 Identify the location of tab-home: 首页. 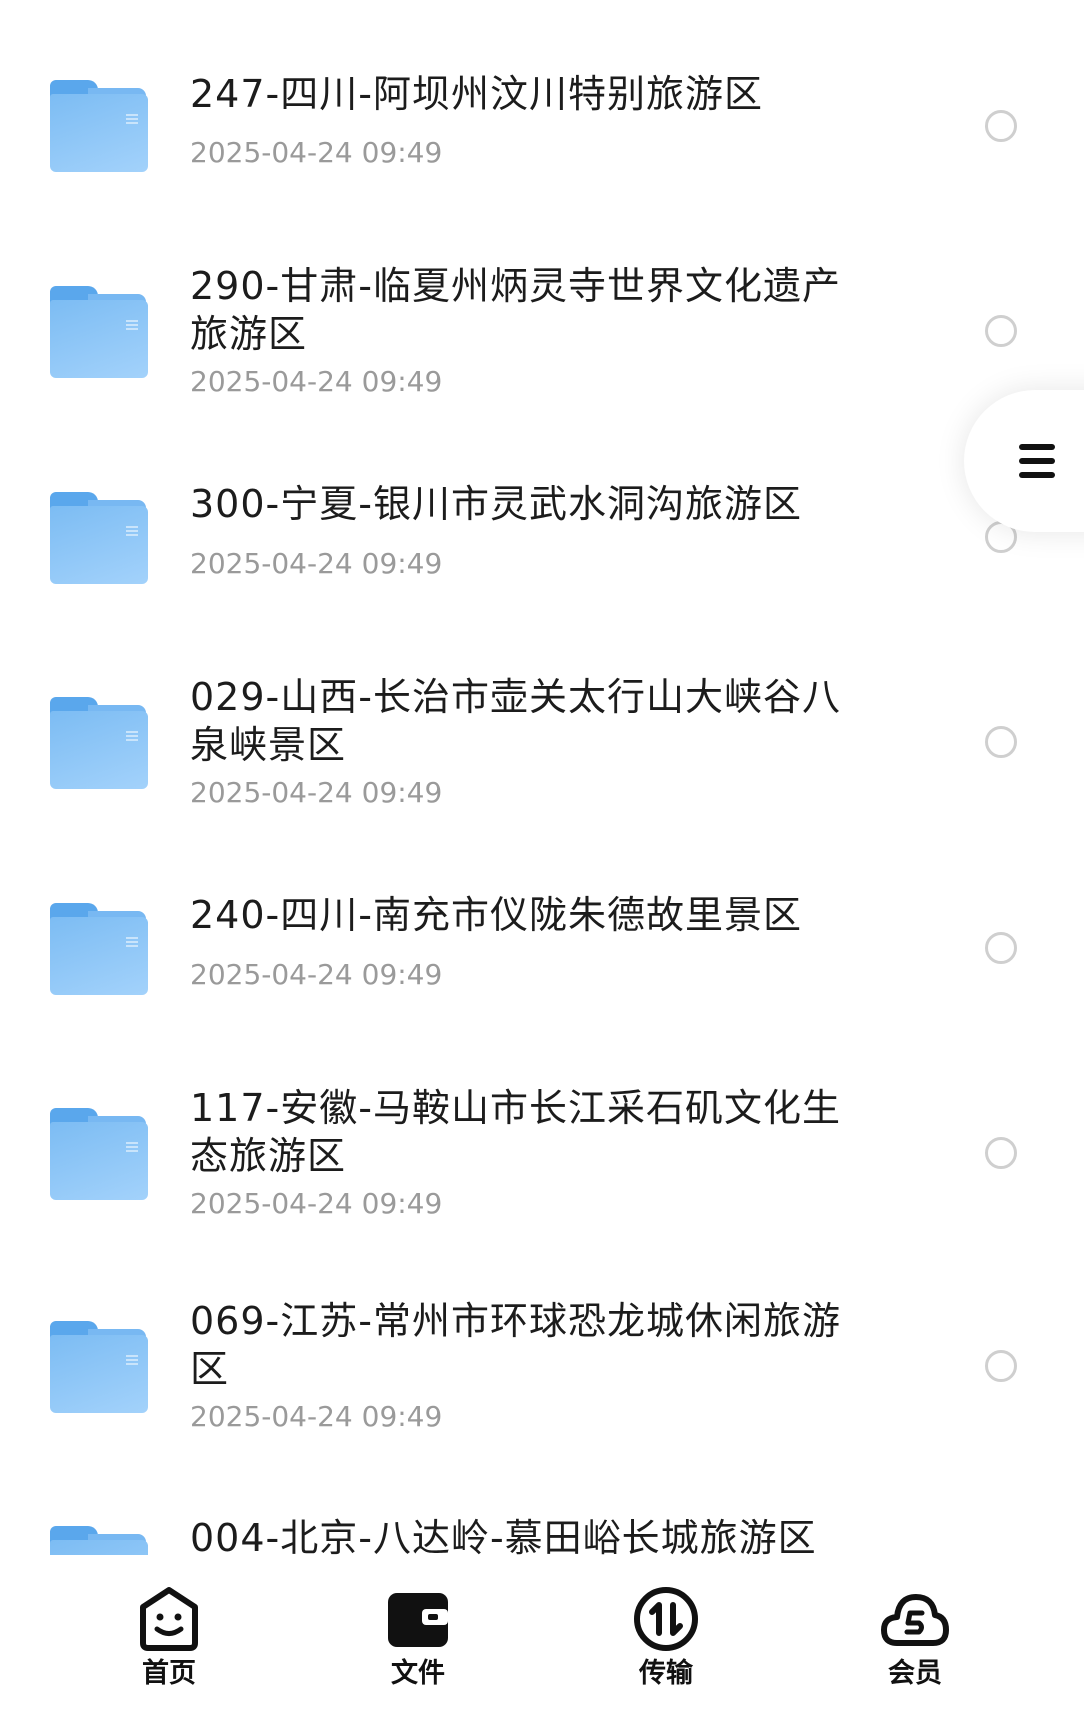
(169, 1638).